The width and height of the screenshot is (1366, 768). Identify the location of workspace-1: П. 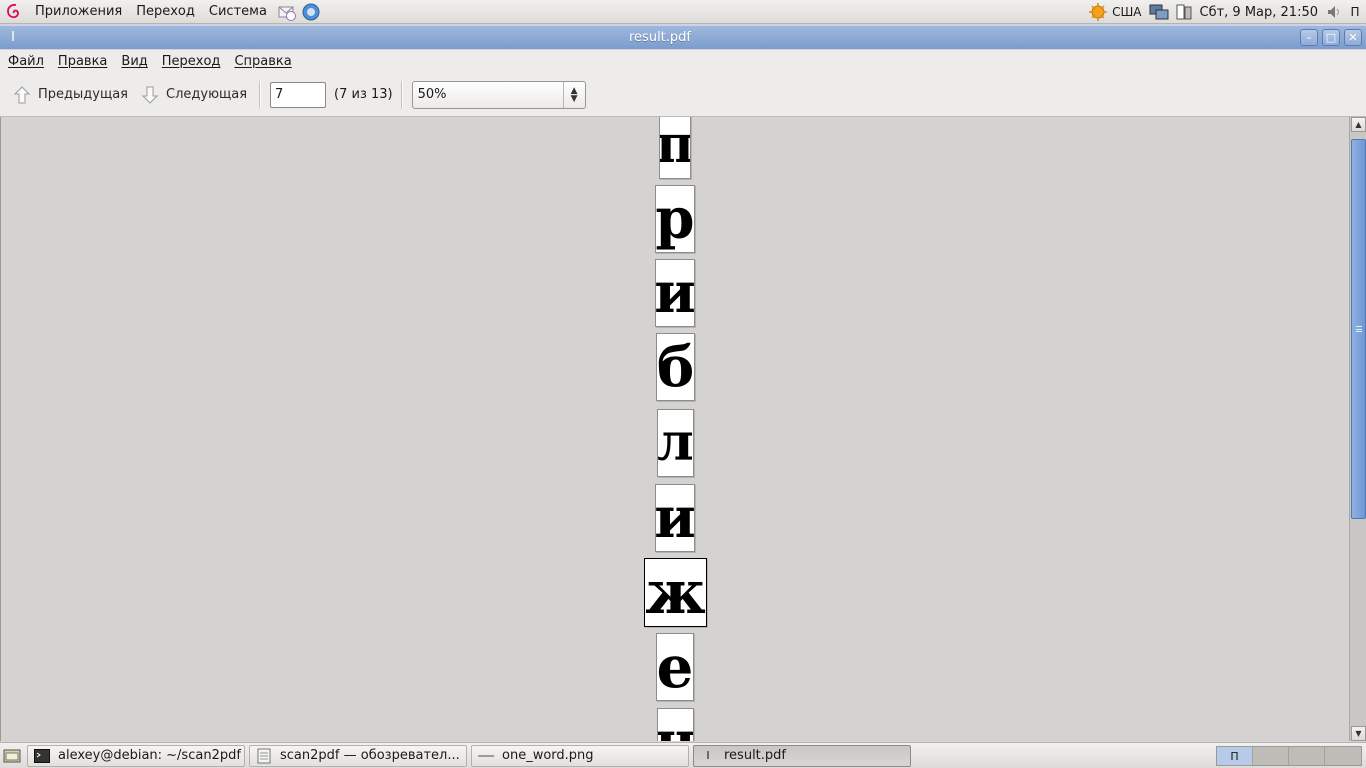
(1235, 756).